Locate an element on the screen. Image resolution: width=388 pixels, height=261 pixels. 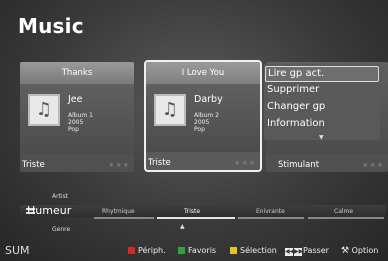
passer-button: ◀◀▶▶Passer is located at coordinates (307, 251).